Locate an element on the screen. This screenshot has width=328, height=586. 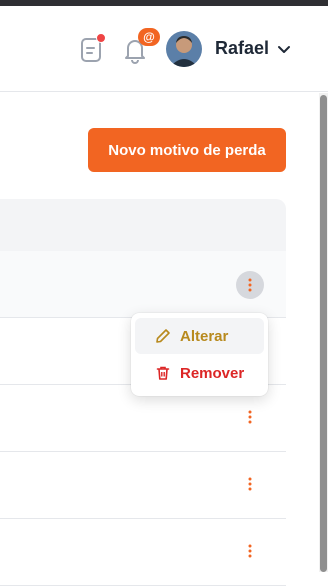
mention-badge: @ is located at coordinates (149, 37).